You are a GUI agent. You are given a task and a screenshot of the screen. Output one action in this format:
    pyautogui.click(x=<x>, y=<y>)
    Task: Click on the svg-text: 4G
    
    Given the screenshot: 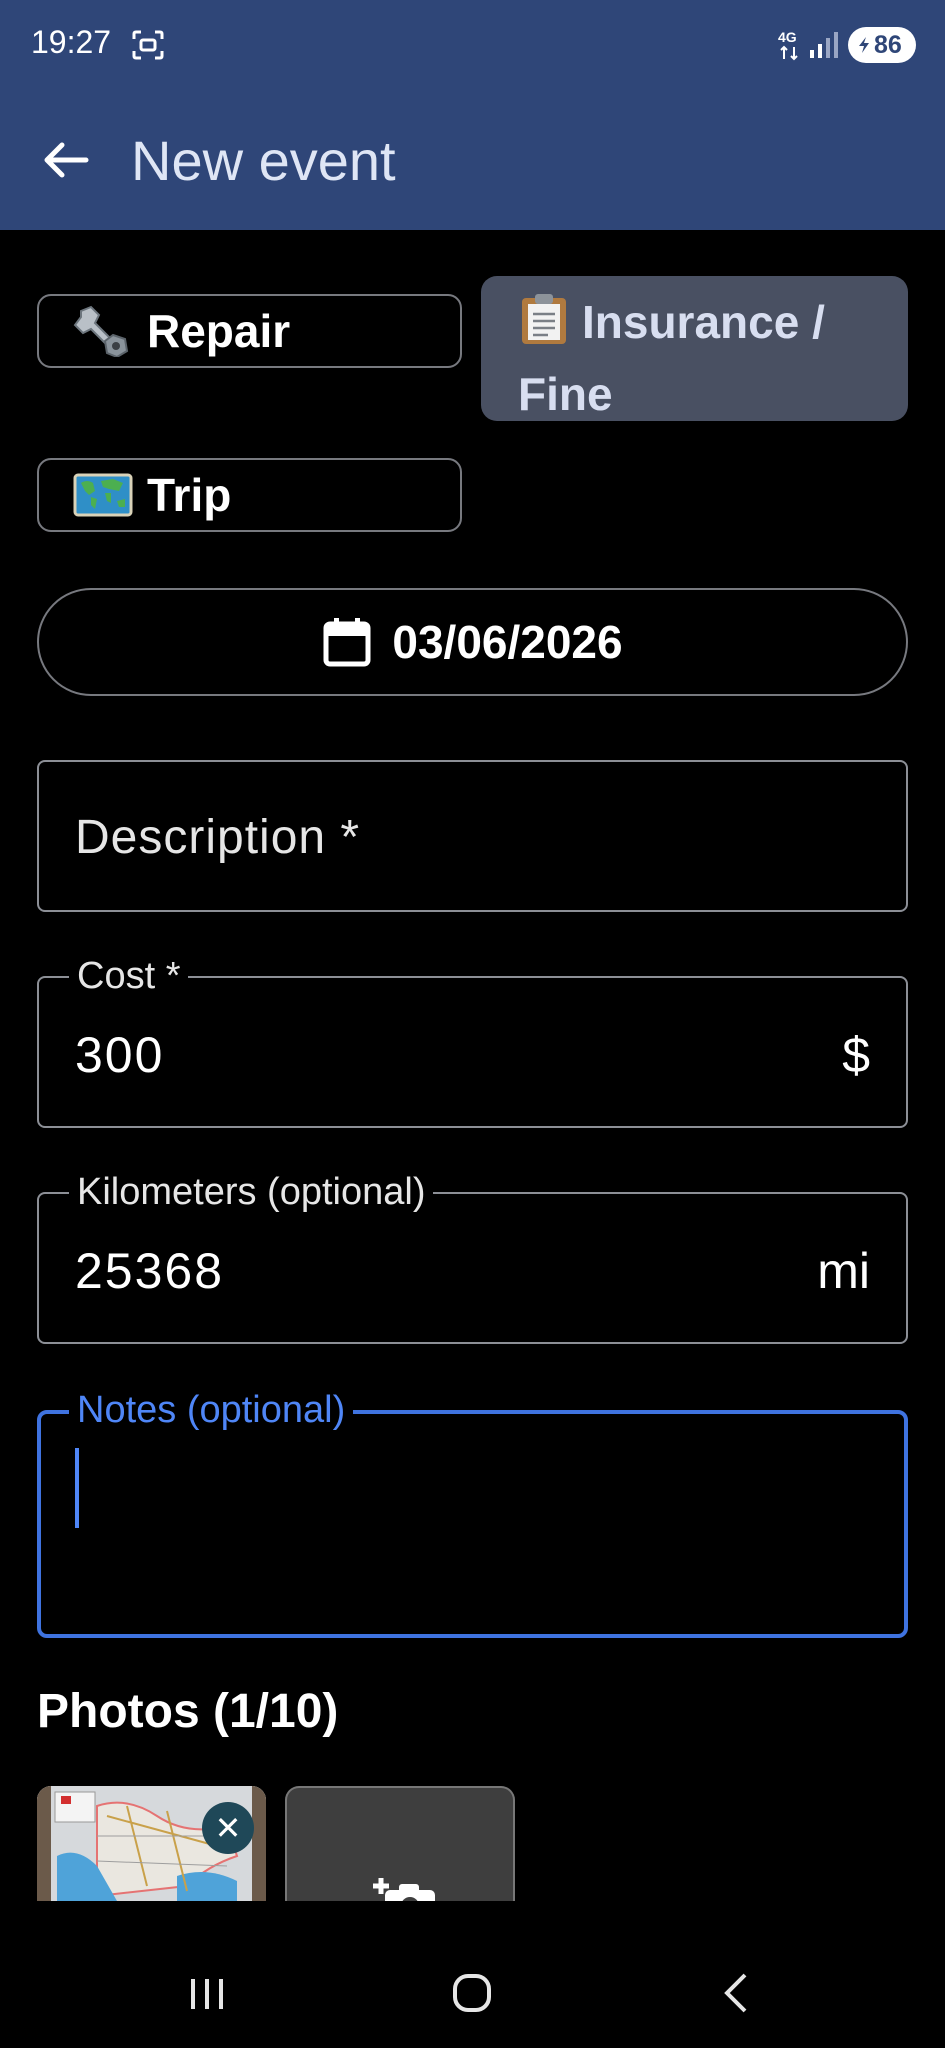 What is the action you would take?
    pyautogui.click(x=787, y=37)
    